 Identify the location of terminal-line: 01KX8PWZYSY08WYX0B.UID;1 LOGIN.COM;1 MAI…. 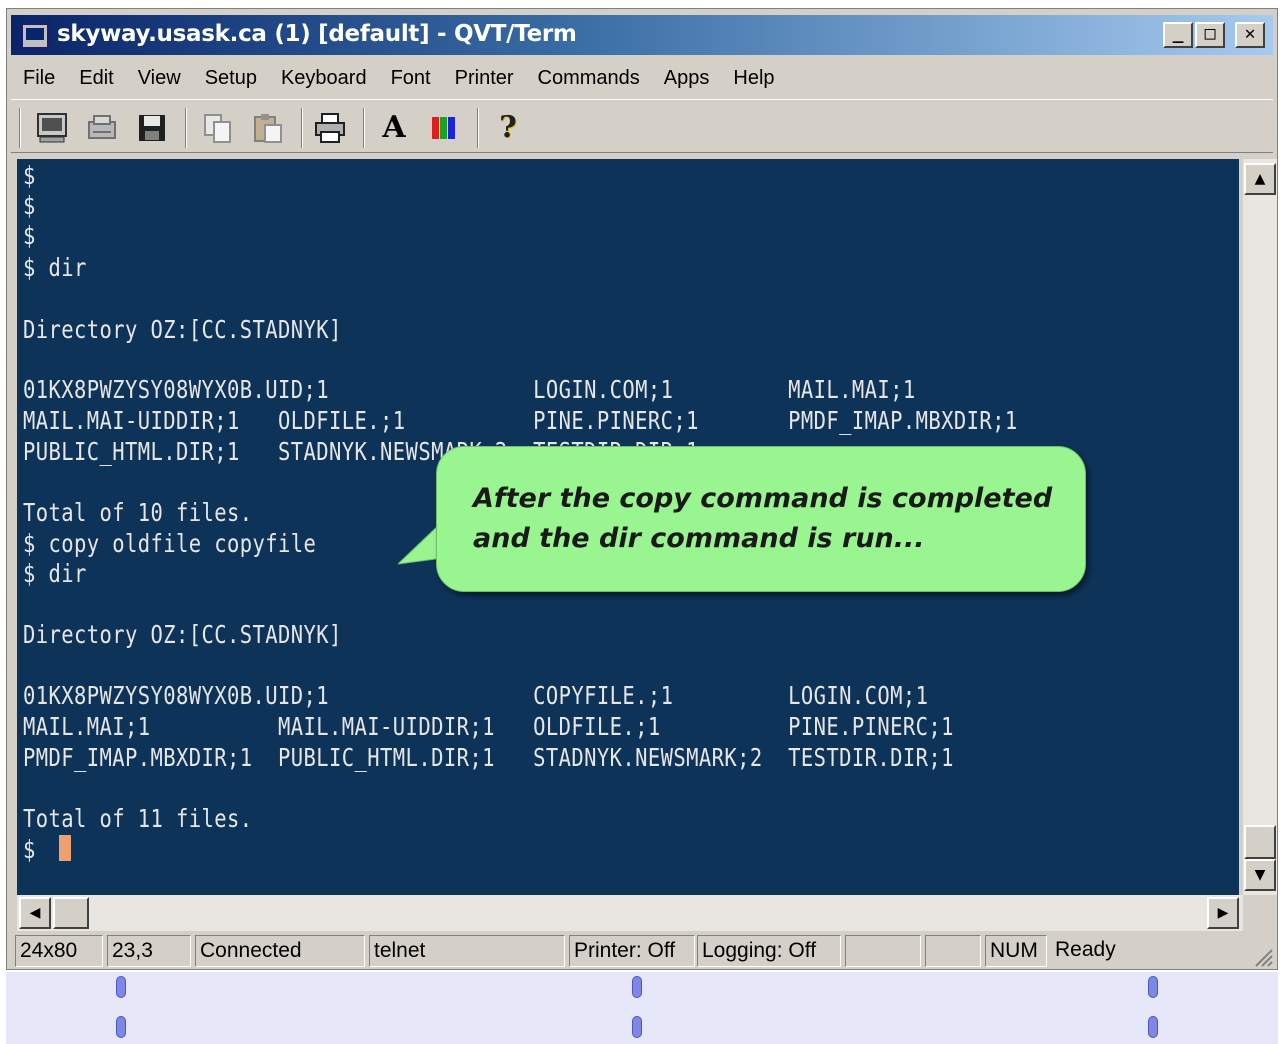
(469, 389).